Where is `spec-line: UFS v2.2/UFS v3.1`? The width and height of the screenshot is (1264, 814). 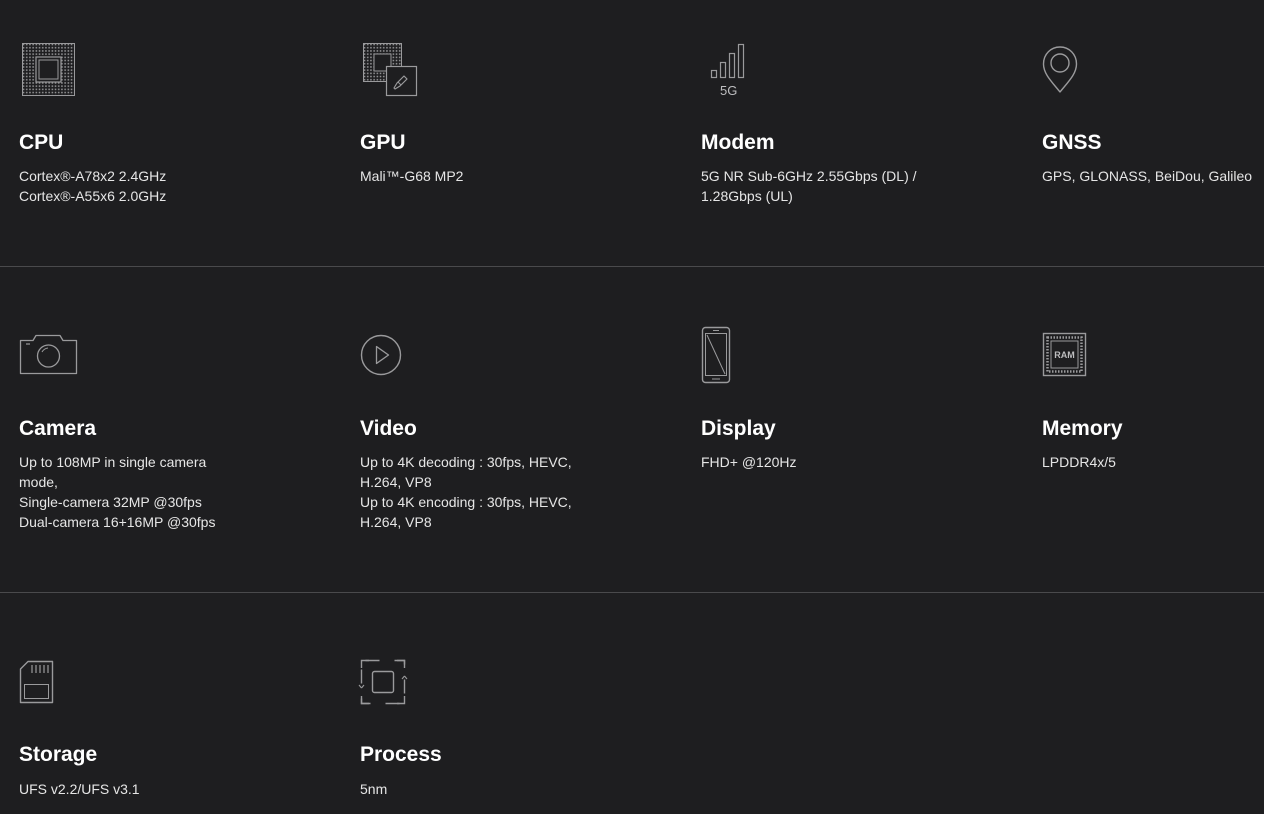 spec-line: UFS v2.2/UFS v3.1 is located at coordinates (79, 789).